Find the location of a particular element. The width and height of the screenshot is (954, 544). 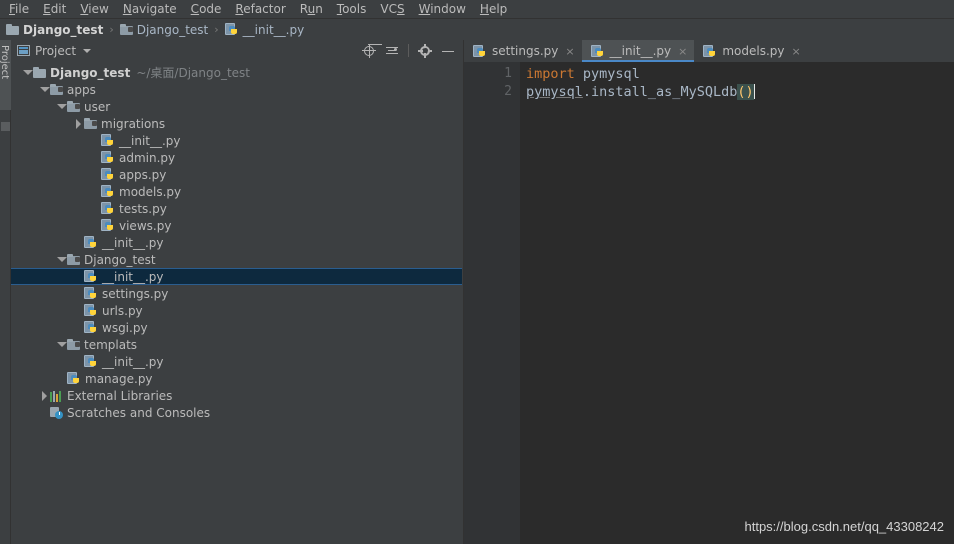

tree-row-selected: __init__.py is located at coordinates (236, 276).